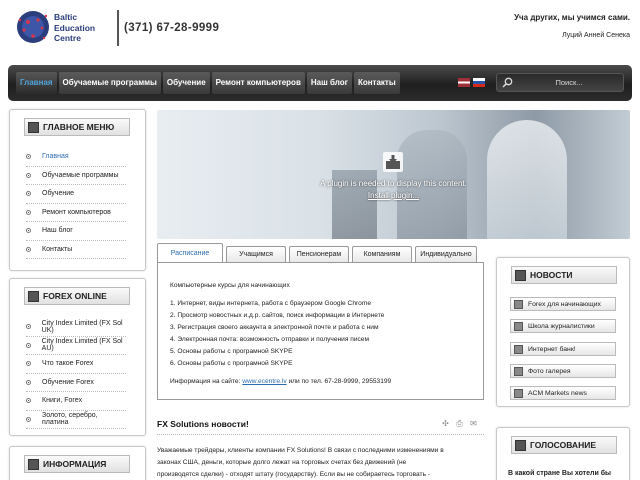 The height and width of the screenshot is (480, 640). What do you see at coordinates (67, 38) in the screenshot?
I see `logo-line-3: Centre` at bounding box center [67, 38].